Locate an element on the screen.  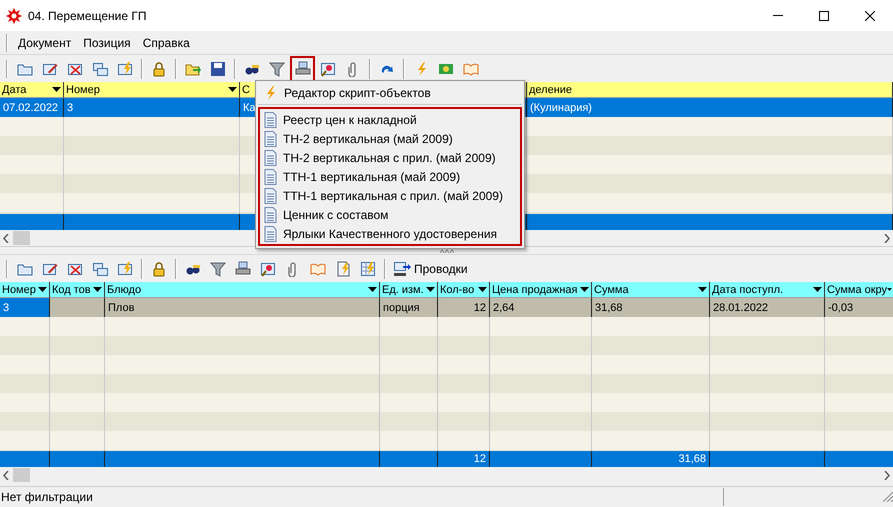
lightning-grid-icon is located at coordinates (368, 268).